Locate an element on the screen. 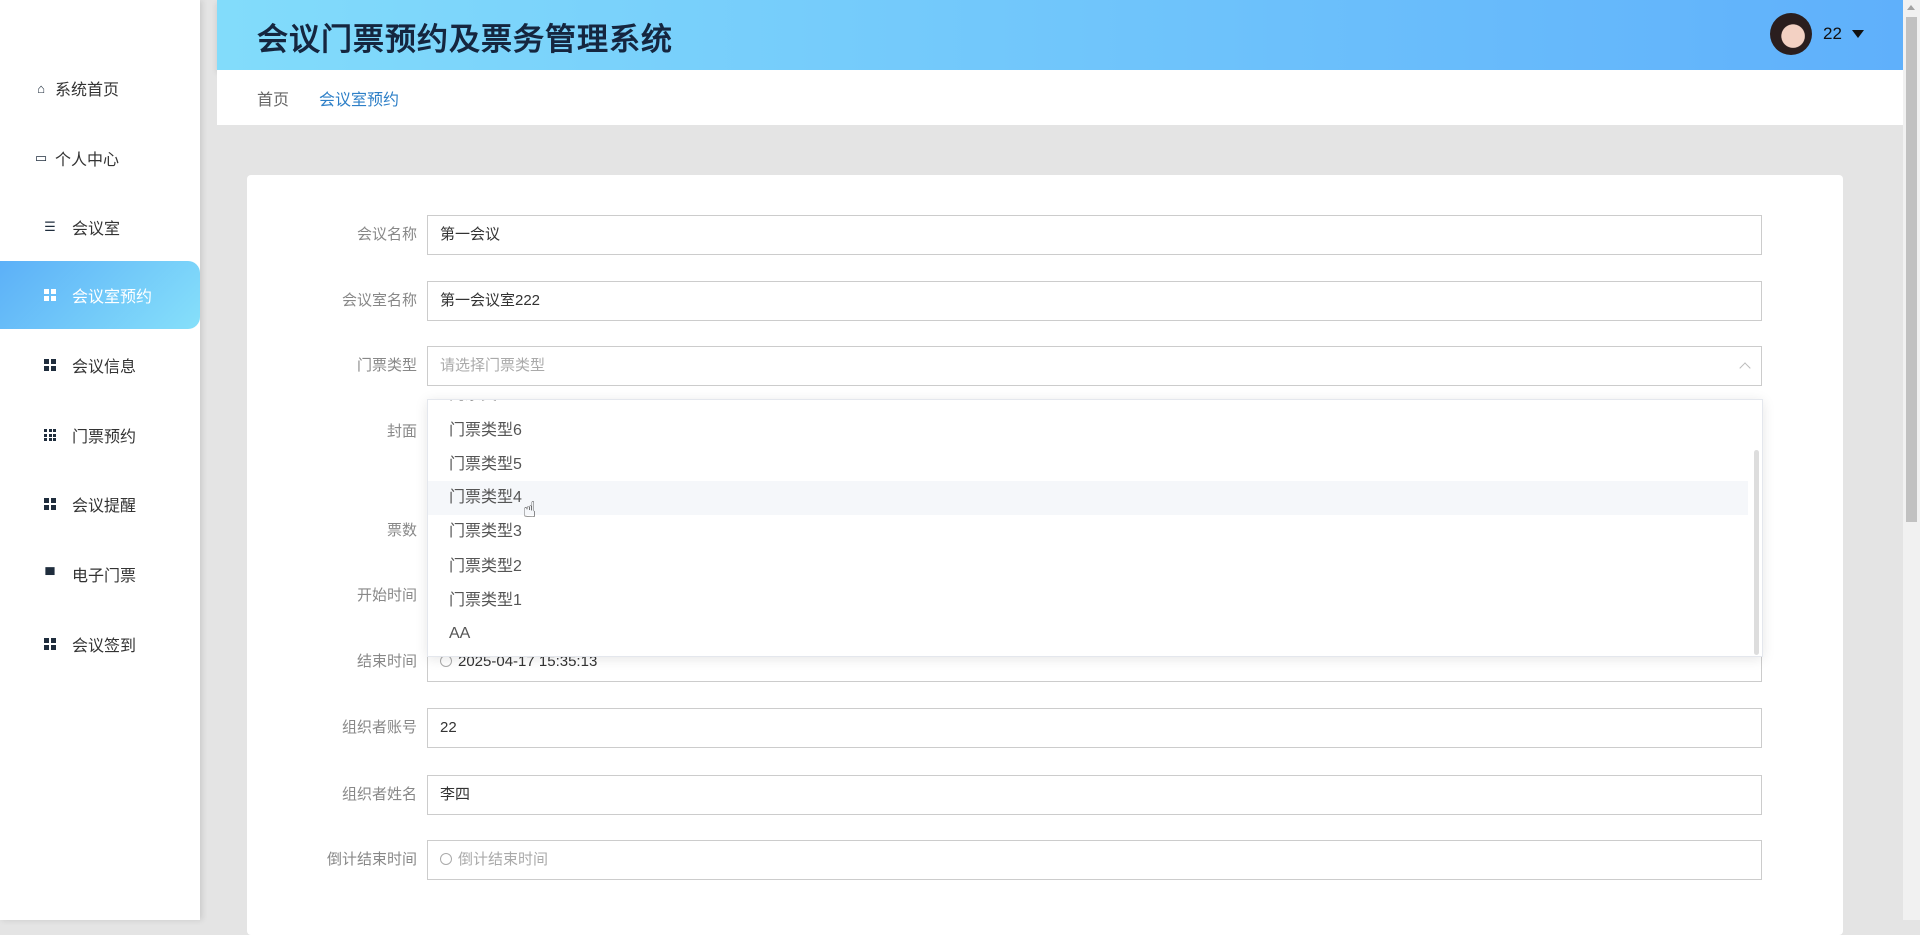  dropdown-scrollbar is located at coordinates (1756, 552).